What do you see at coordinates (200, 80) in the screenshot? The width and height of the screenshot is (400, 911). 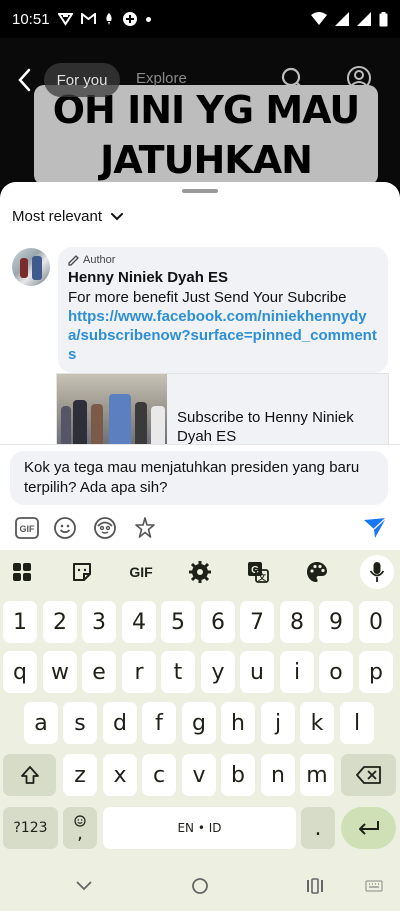 I see `video-top-nav: For you Explore` at bounding box center [200, 80].